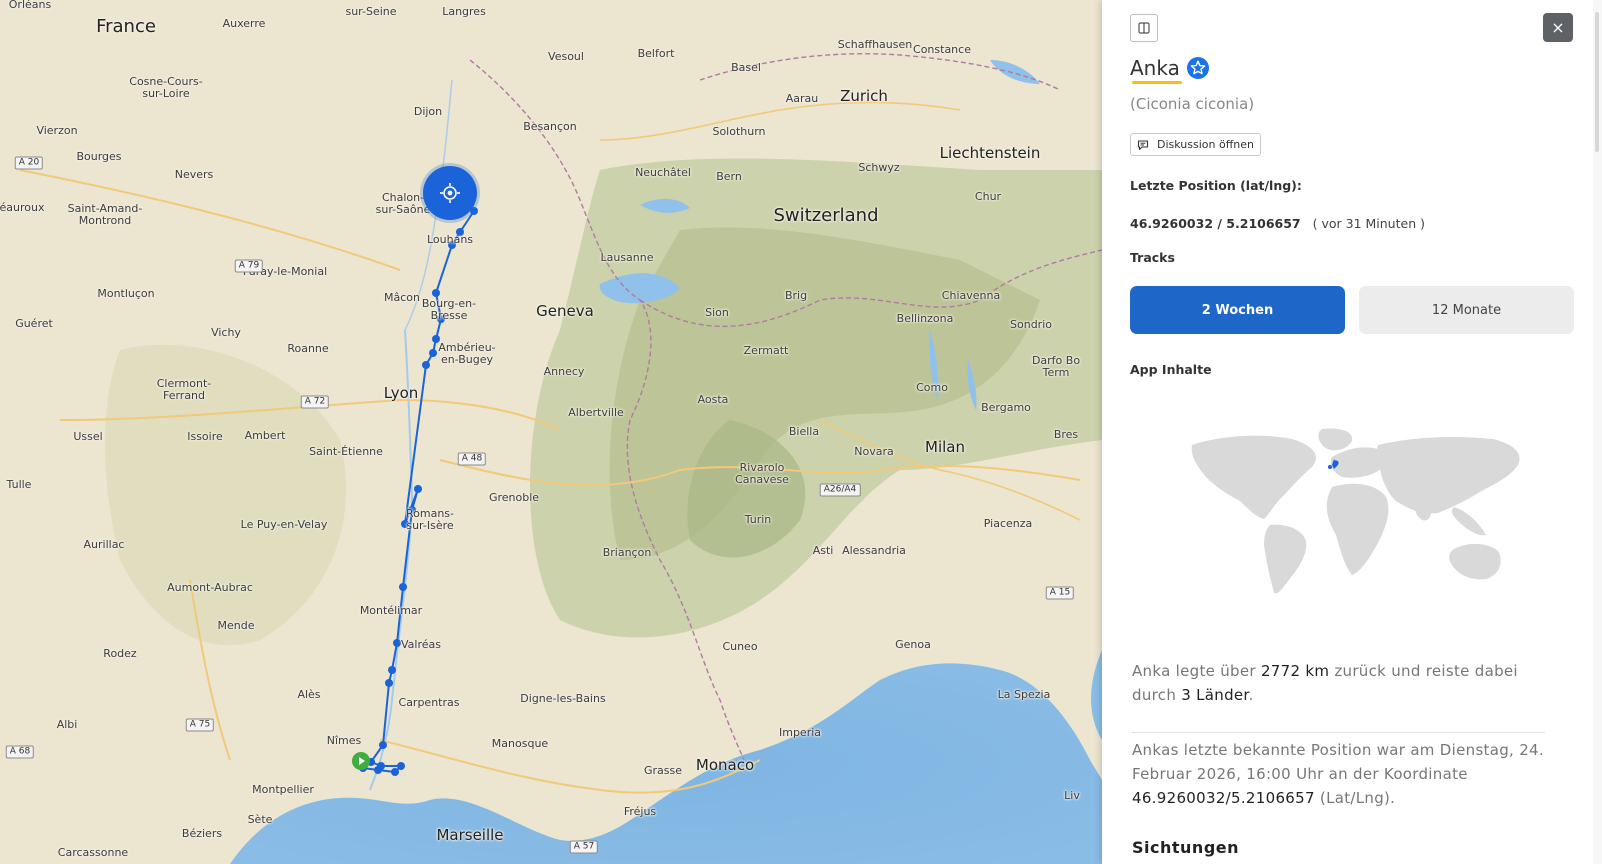 This screenshot has width=1602, height=864. Describe the element at coordinates (1152, 257) in the screenshot. I see `tracks-label: Tracks` at that location.